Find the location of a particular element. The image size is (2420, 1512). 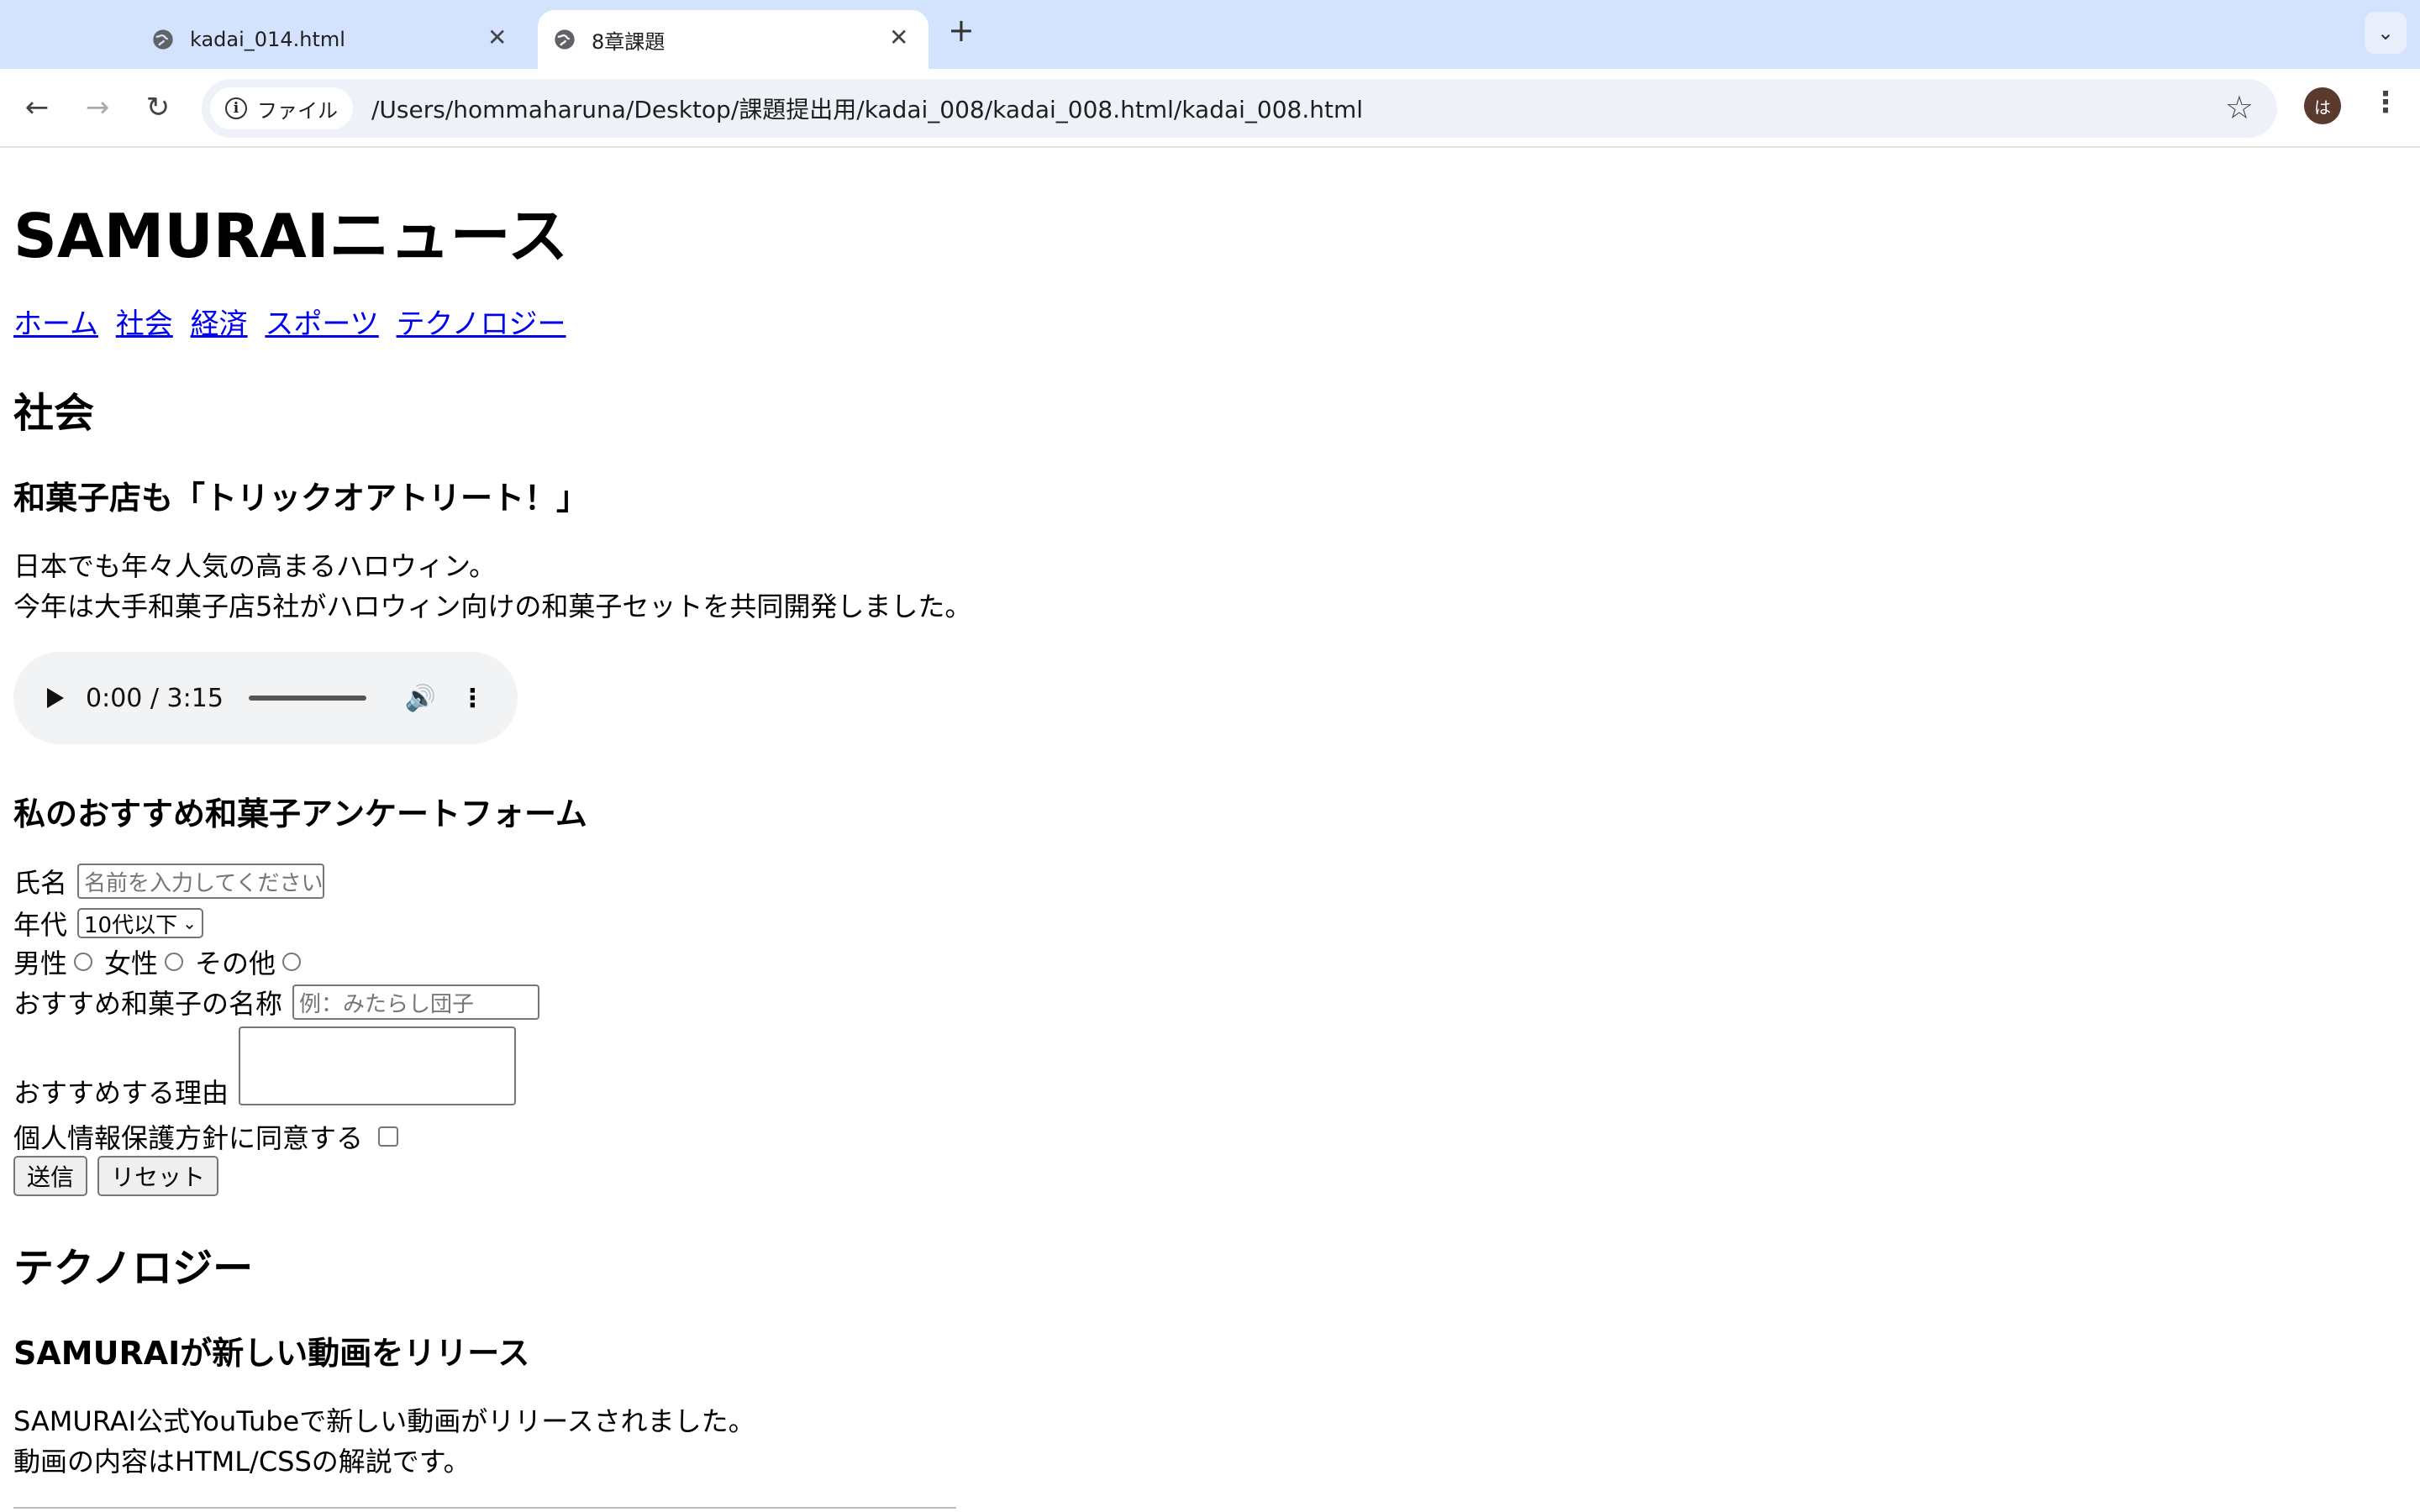

reason-label: おすすめする理由 is located at coordinates (121, 1093).